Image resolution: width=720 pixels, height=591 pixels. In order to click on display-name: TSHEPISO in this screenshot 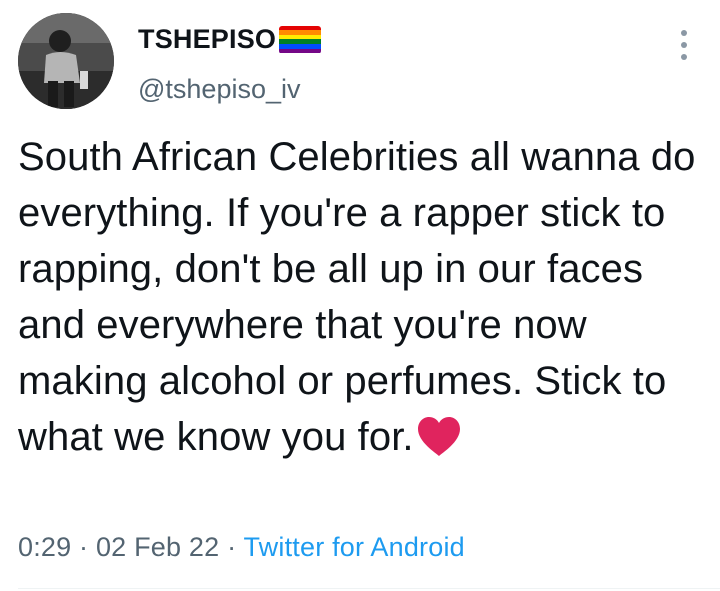, I will do `click(207, 39)`.